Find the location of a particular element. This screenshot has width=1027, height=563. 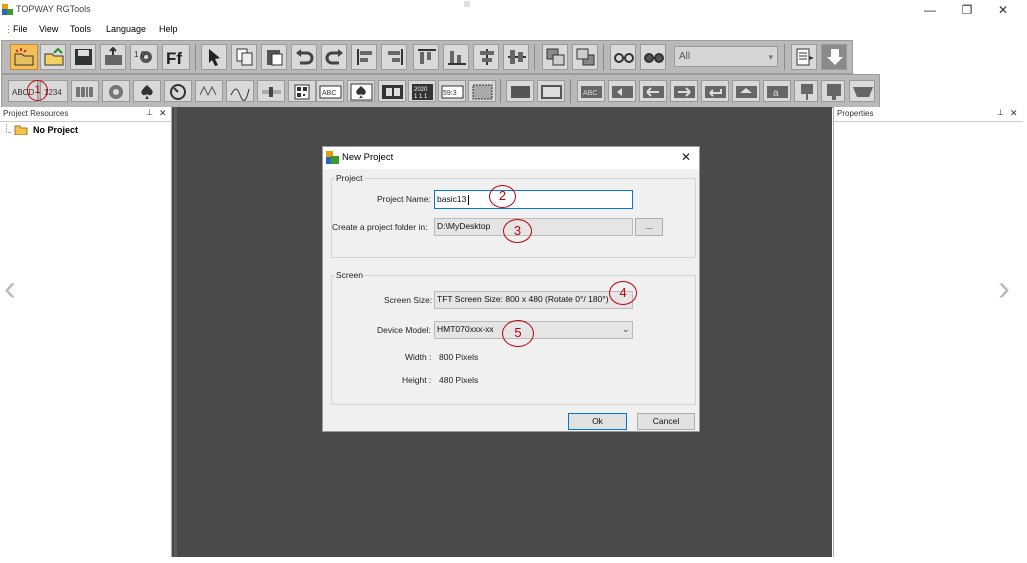

slider-widget-button is located at coordinates (271, 91).